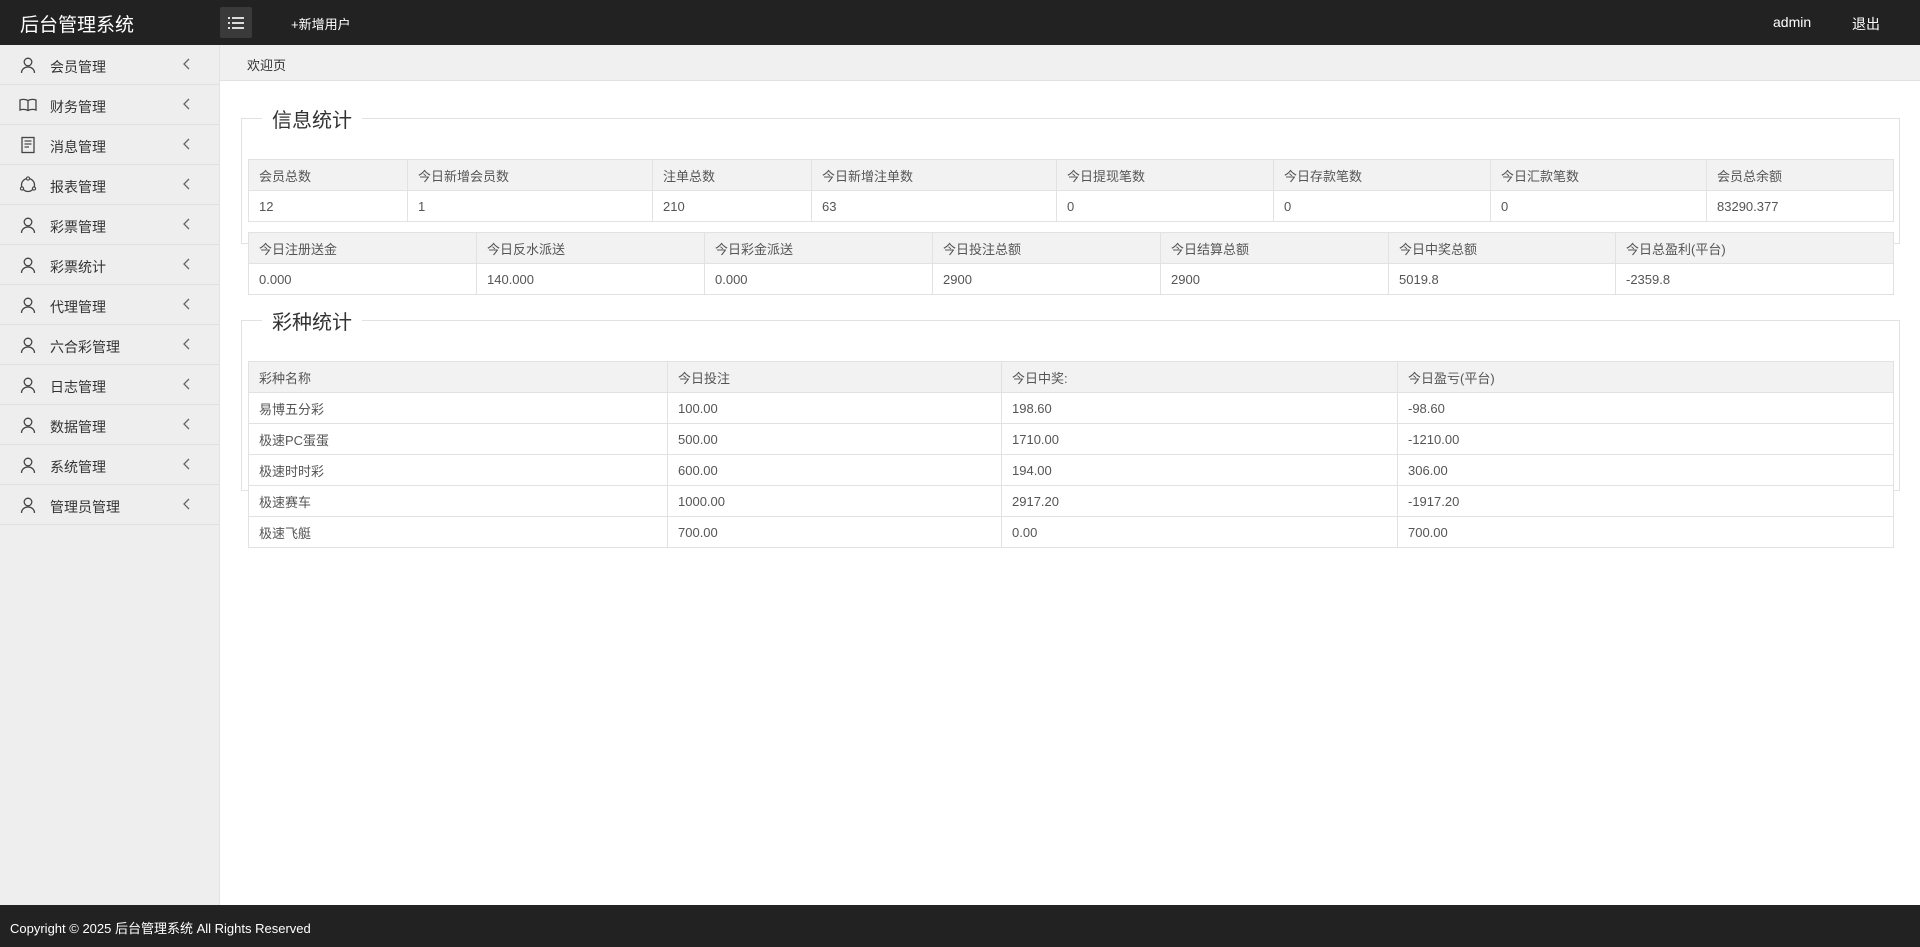  Describe the element at coordinates (934, 206) in the screenshot. I see `table-cell: 63` at that location.